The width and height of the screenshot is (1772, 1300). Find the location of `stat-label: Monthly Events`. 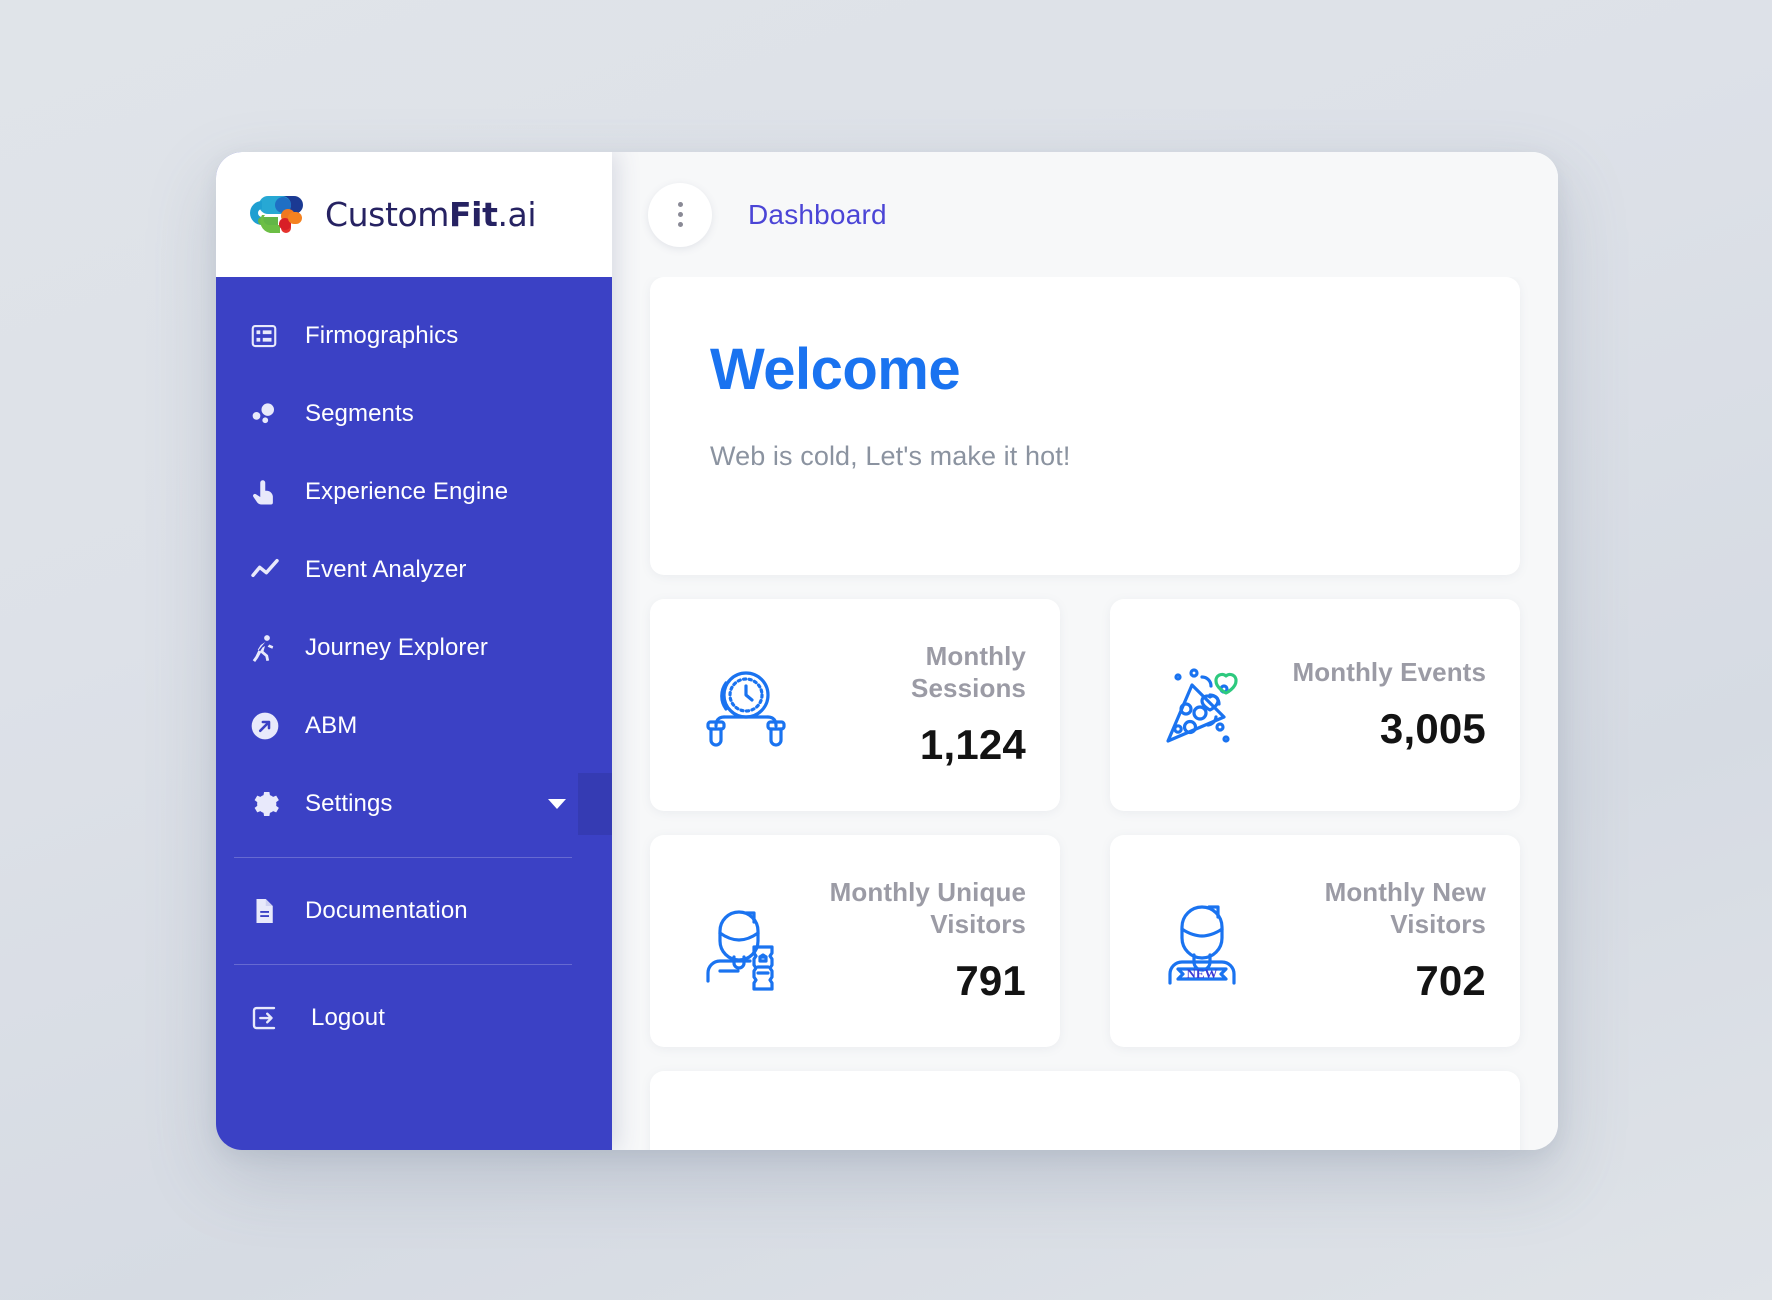

stat-label: Monthly Events is located at coordinates (1375, 673).